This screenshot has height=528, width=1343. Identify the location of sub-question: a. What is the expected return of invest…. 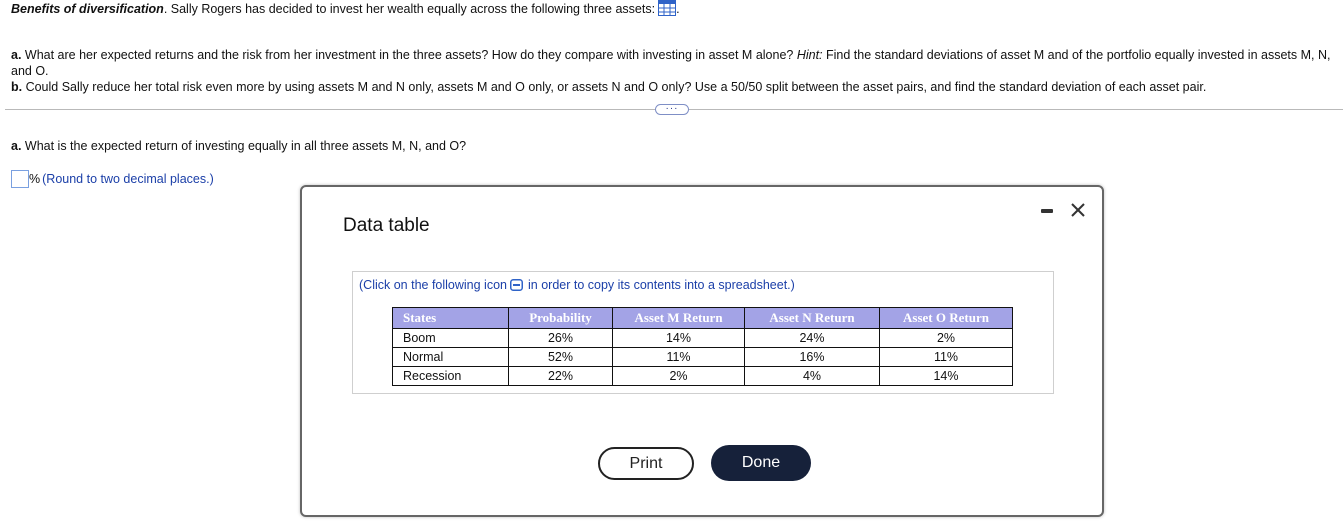
(238, 146).